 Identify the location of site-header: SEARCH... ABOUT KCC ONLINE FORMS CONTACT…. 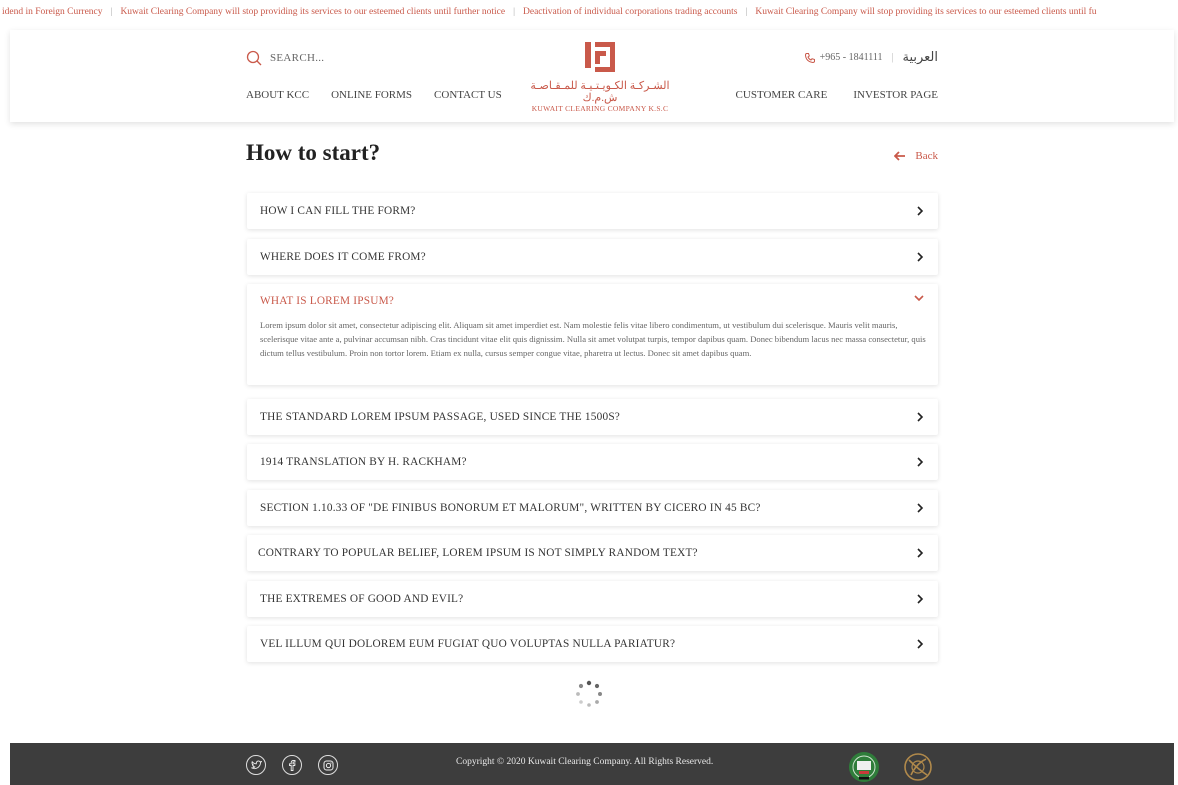
(592, 76).